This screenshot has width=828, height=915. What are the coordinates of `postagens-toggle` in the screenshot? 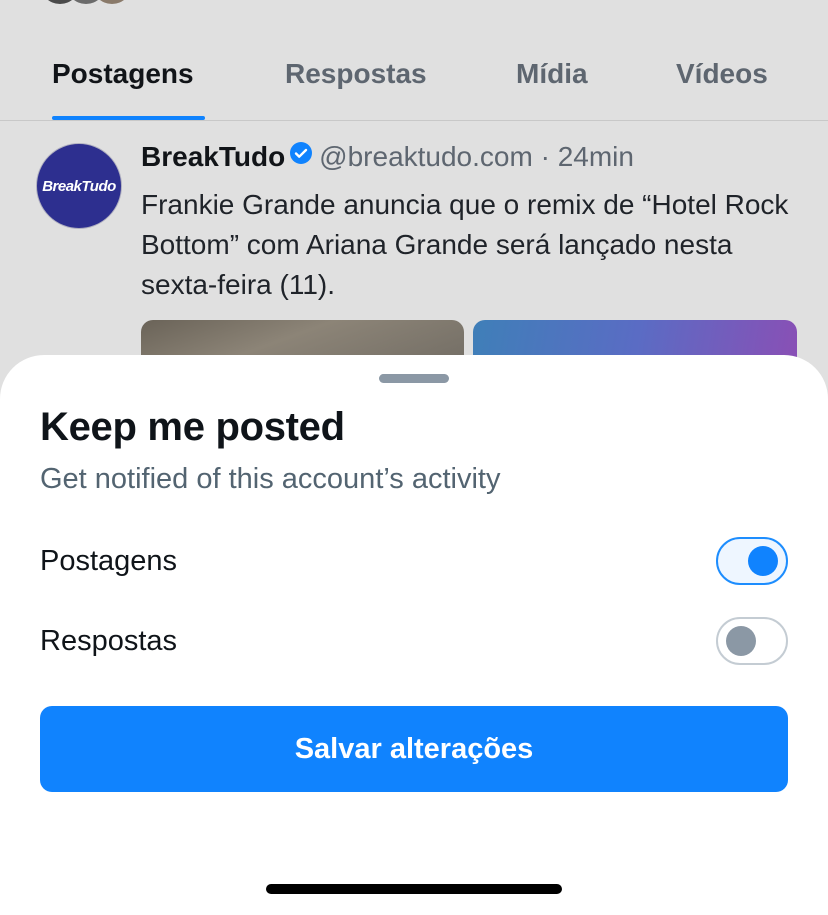 It's located at (752, 561).